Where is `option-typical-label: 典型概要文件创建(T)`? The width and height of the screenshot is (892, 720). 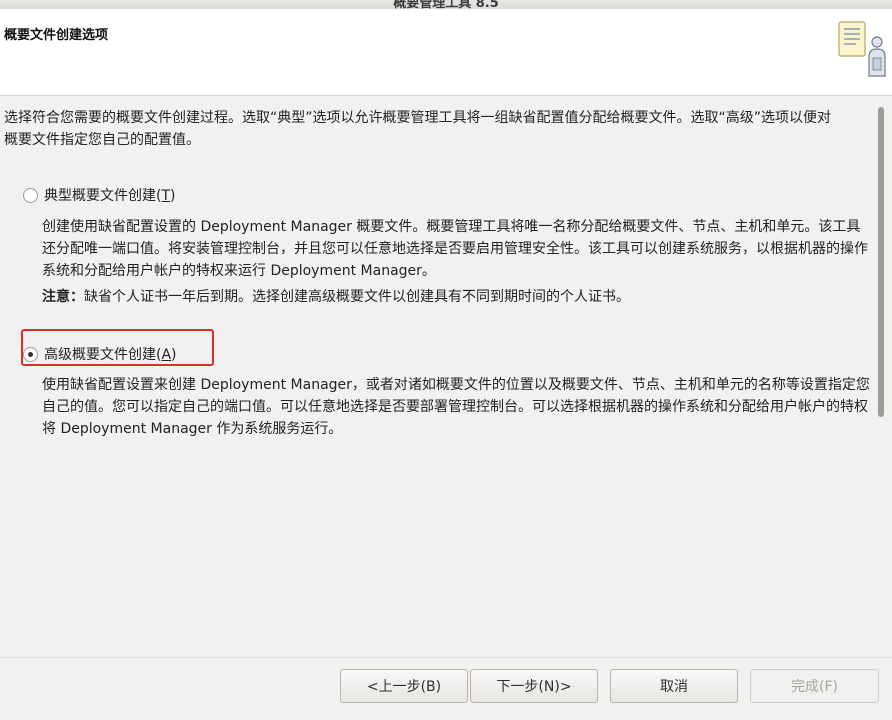 option-typical-label: 典型概要文件创建(T) is located at coordinates (110, 195).